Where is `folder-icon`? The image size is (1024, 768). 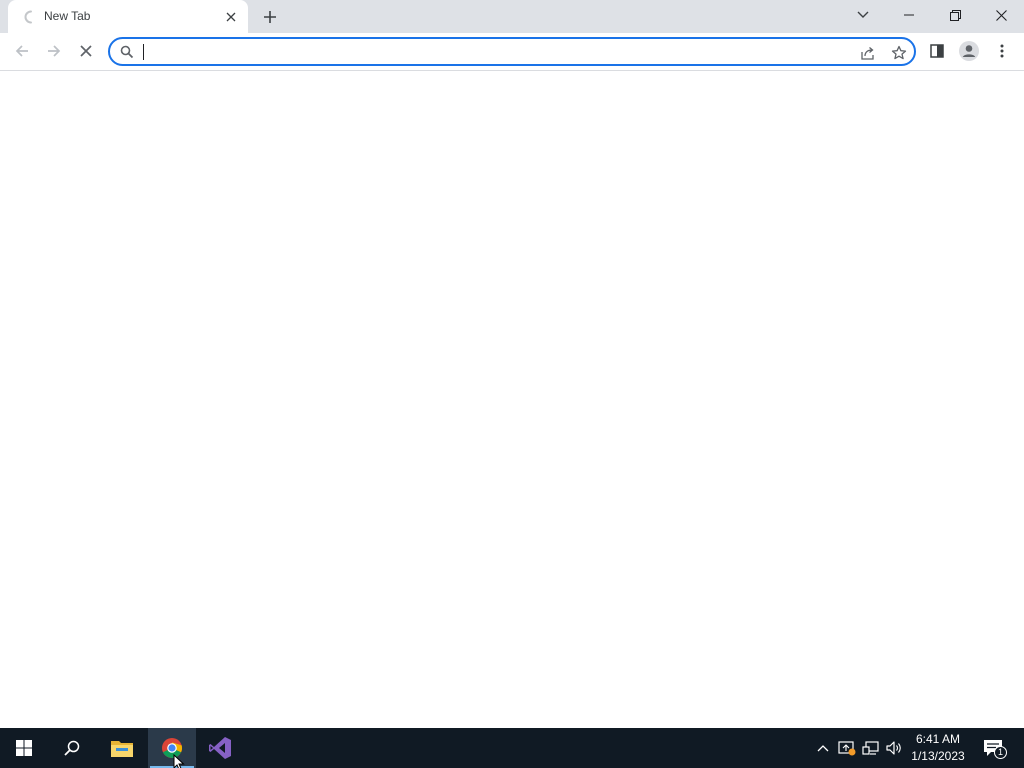
folder-icon is located at coordinates (122, 749).